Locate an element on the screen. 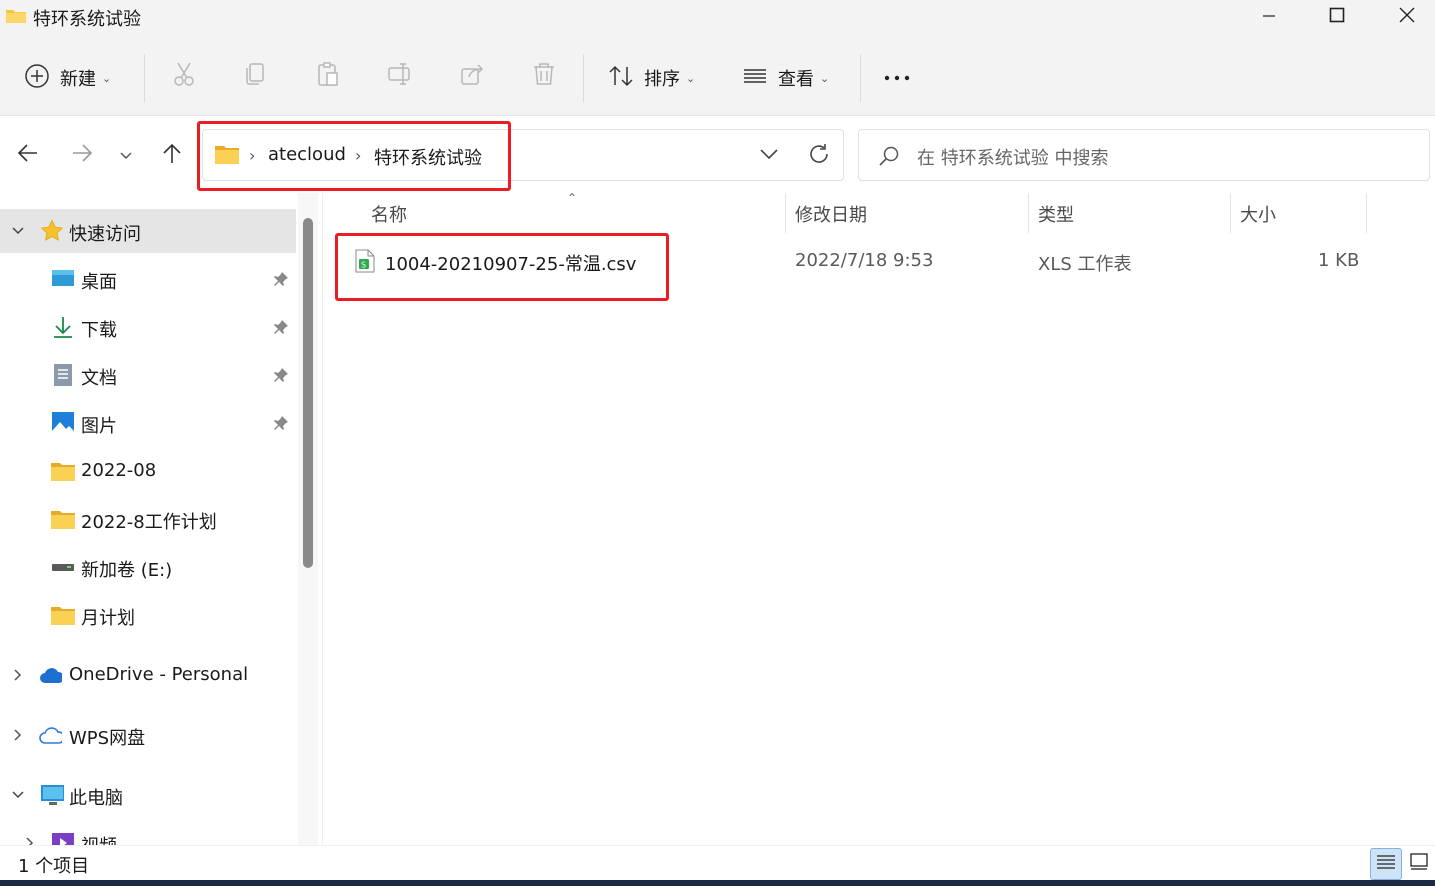 Image resolution: width=1435 pixels, height=886 pixels. file-size: 1 KB is located at coordinates (1339, 260).